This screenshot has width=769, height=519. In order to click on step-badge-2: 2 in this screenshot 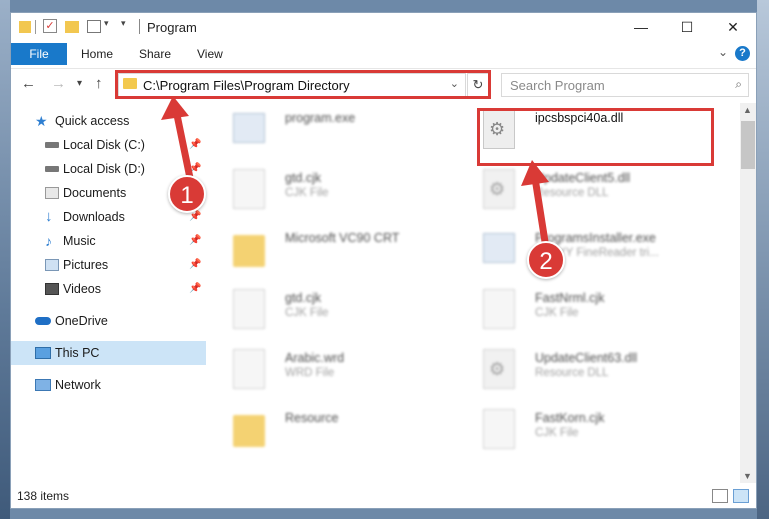, I will do `click(546, 260)`.